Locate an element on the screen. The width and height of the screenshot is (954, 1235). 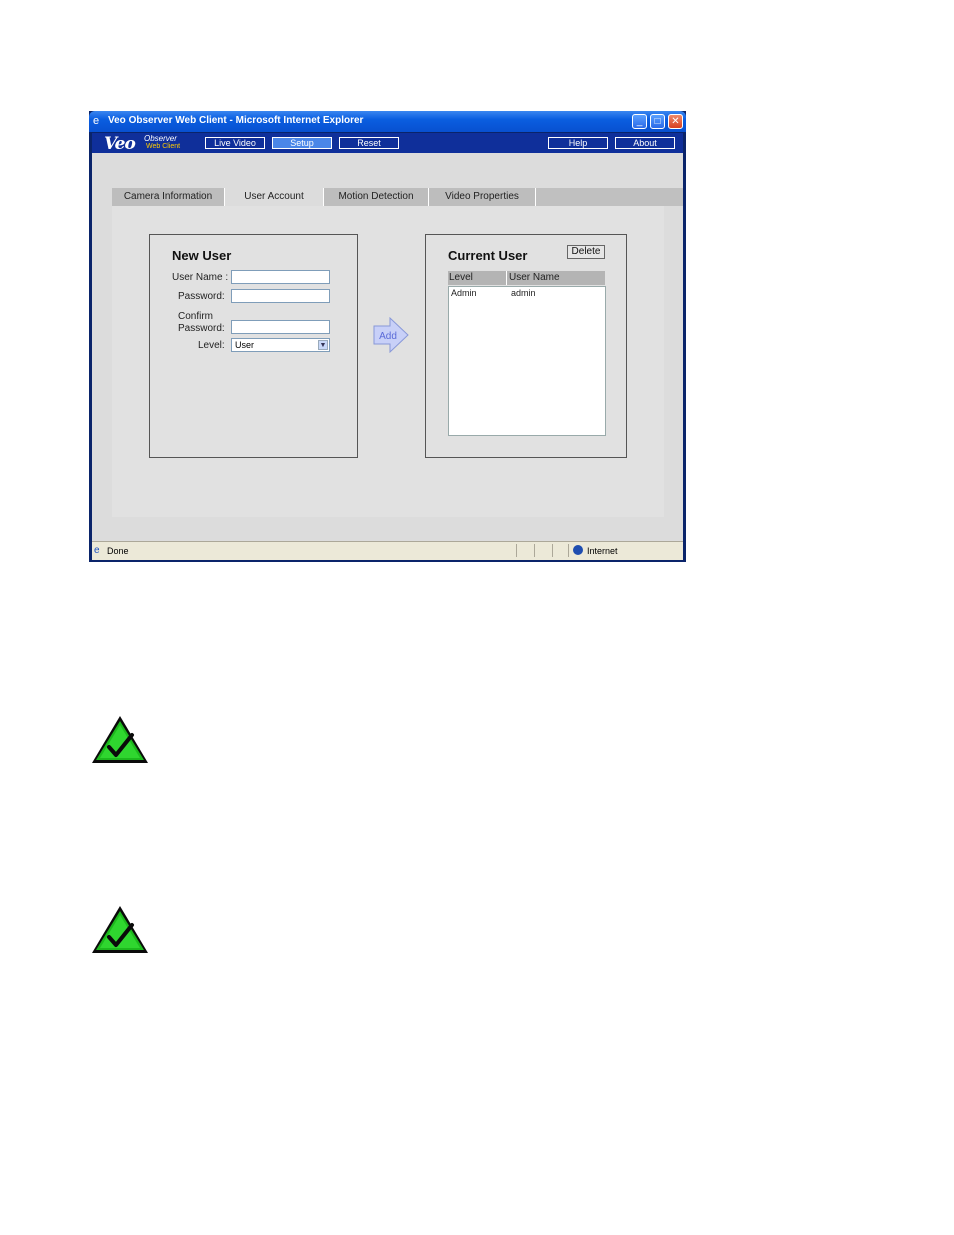
about-button: About is located at coordinates (645, 143).